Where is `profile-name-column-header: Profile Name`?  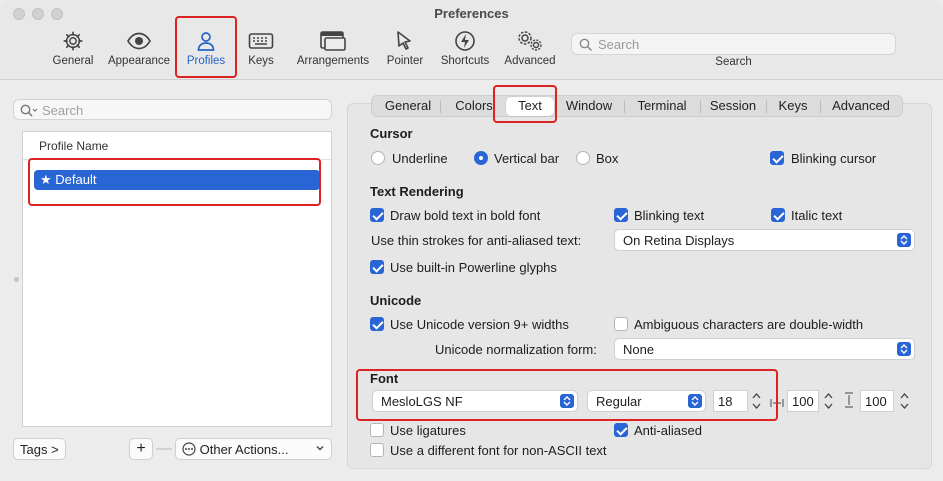 profile-name-column-header: Profile Name is located at coordinates (177, 146).